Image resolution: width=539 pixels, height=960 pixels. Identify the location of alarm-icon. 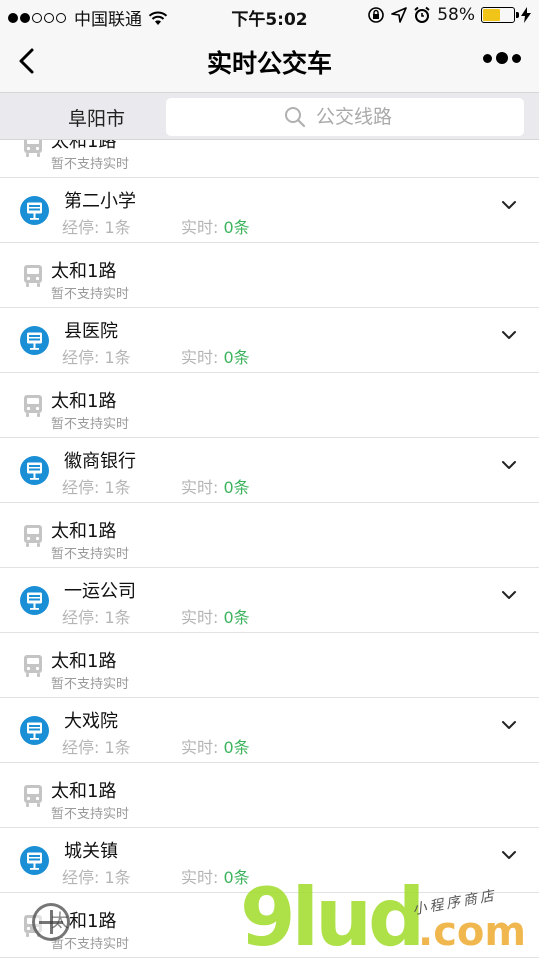
(422, 14).